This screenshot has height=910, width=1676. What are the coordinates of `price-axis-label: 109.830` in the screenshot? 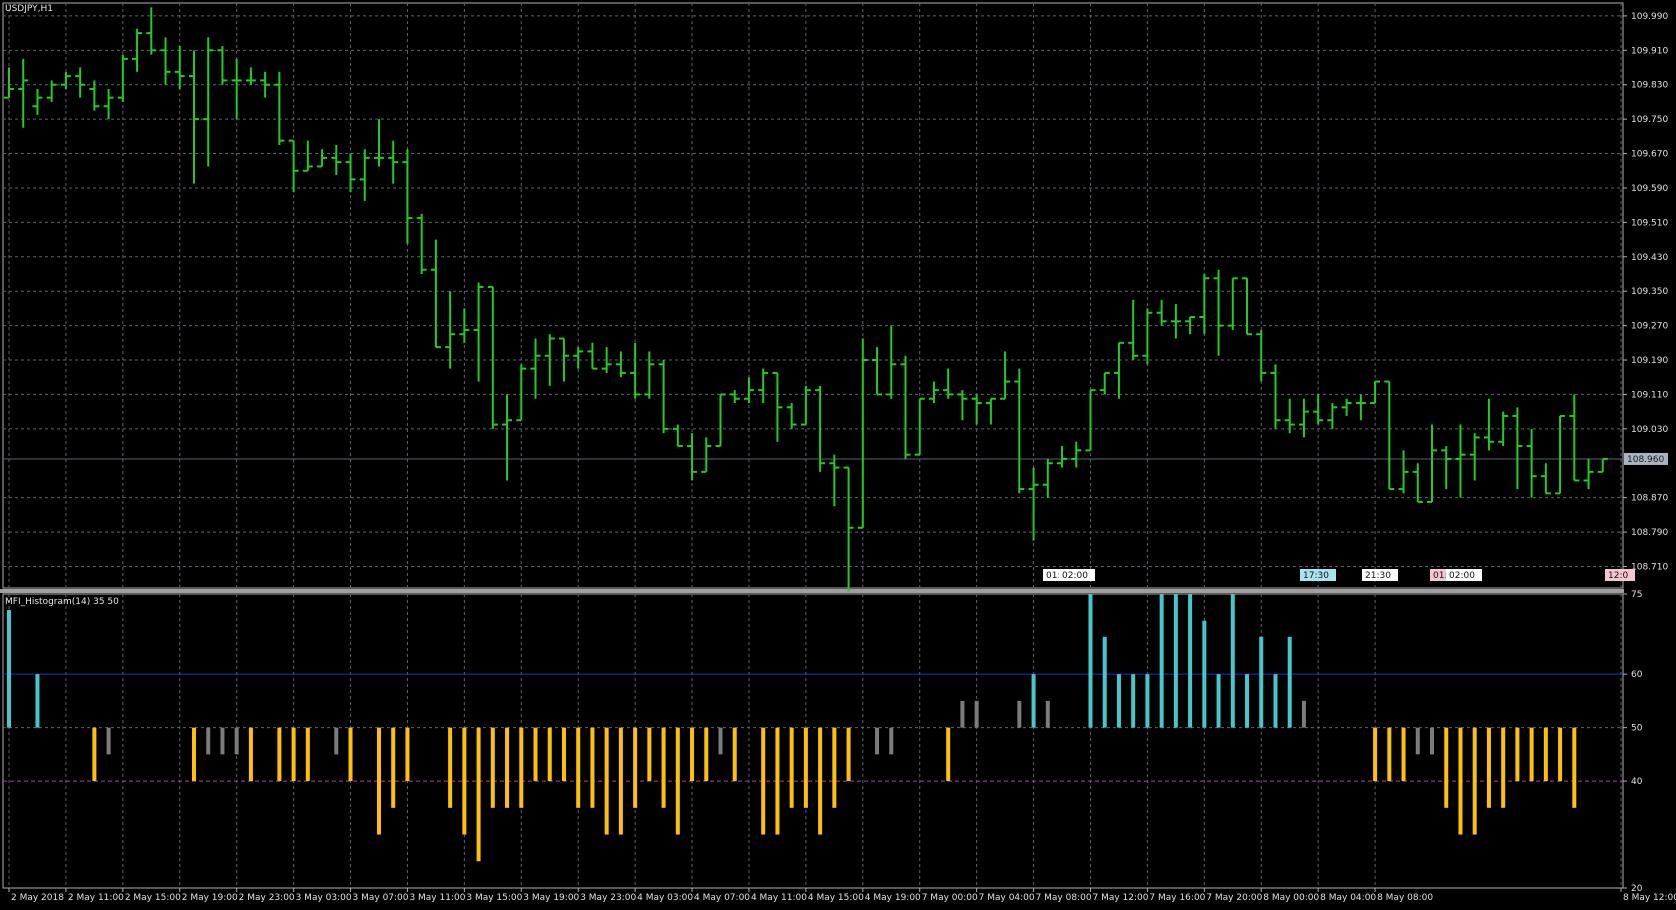 It's located at (1649, 86).